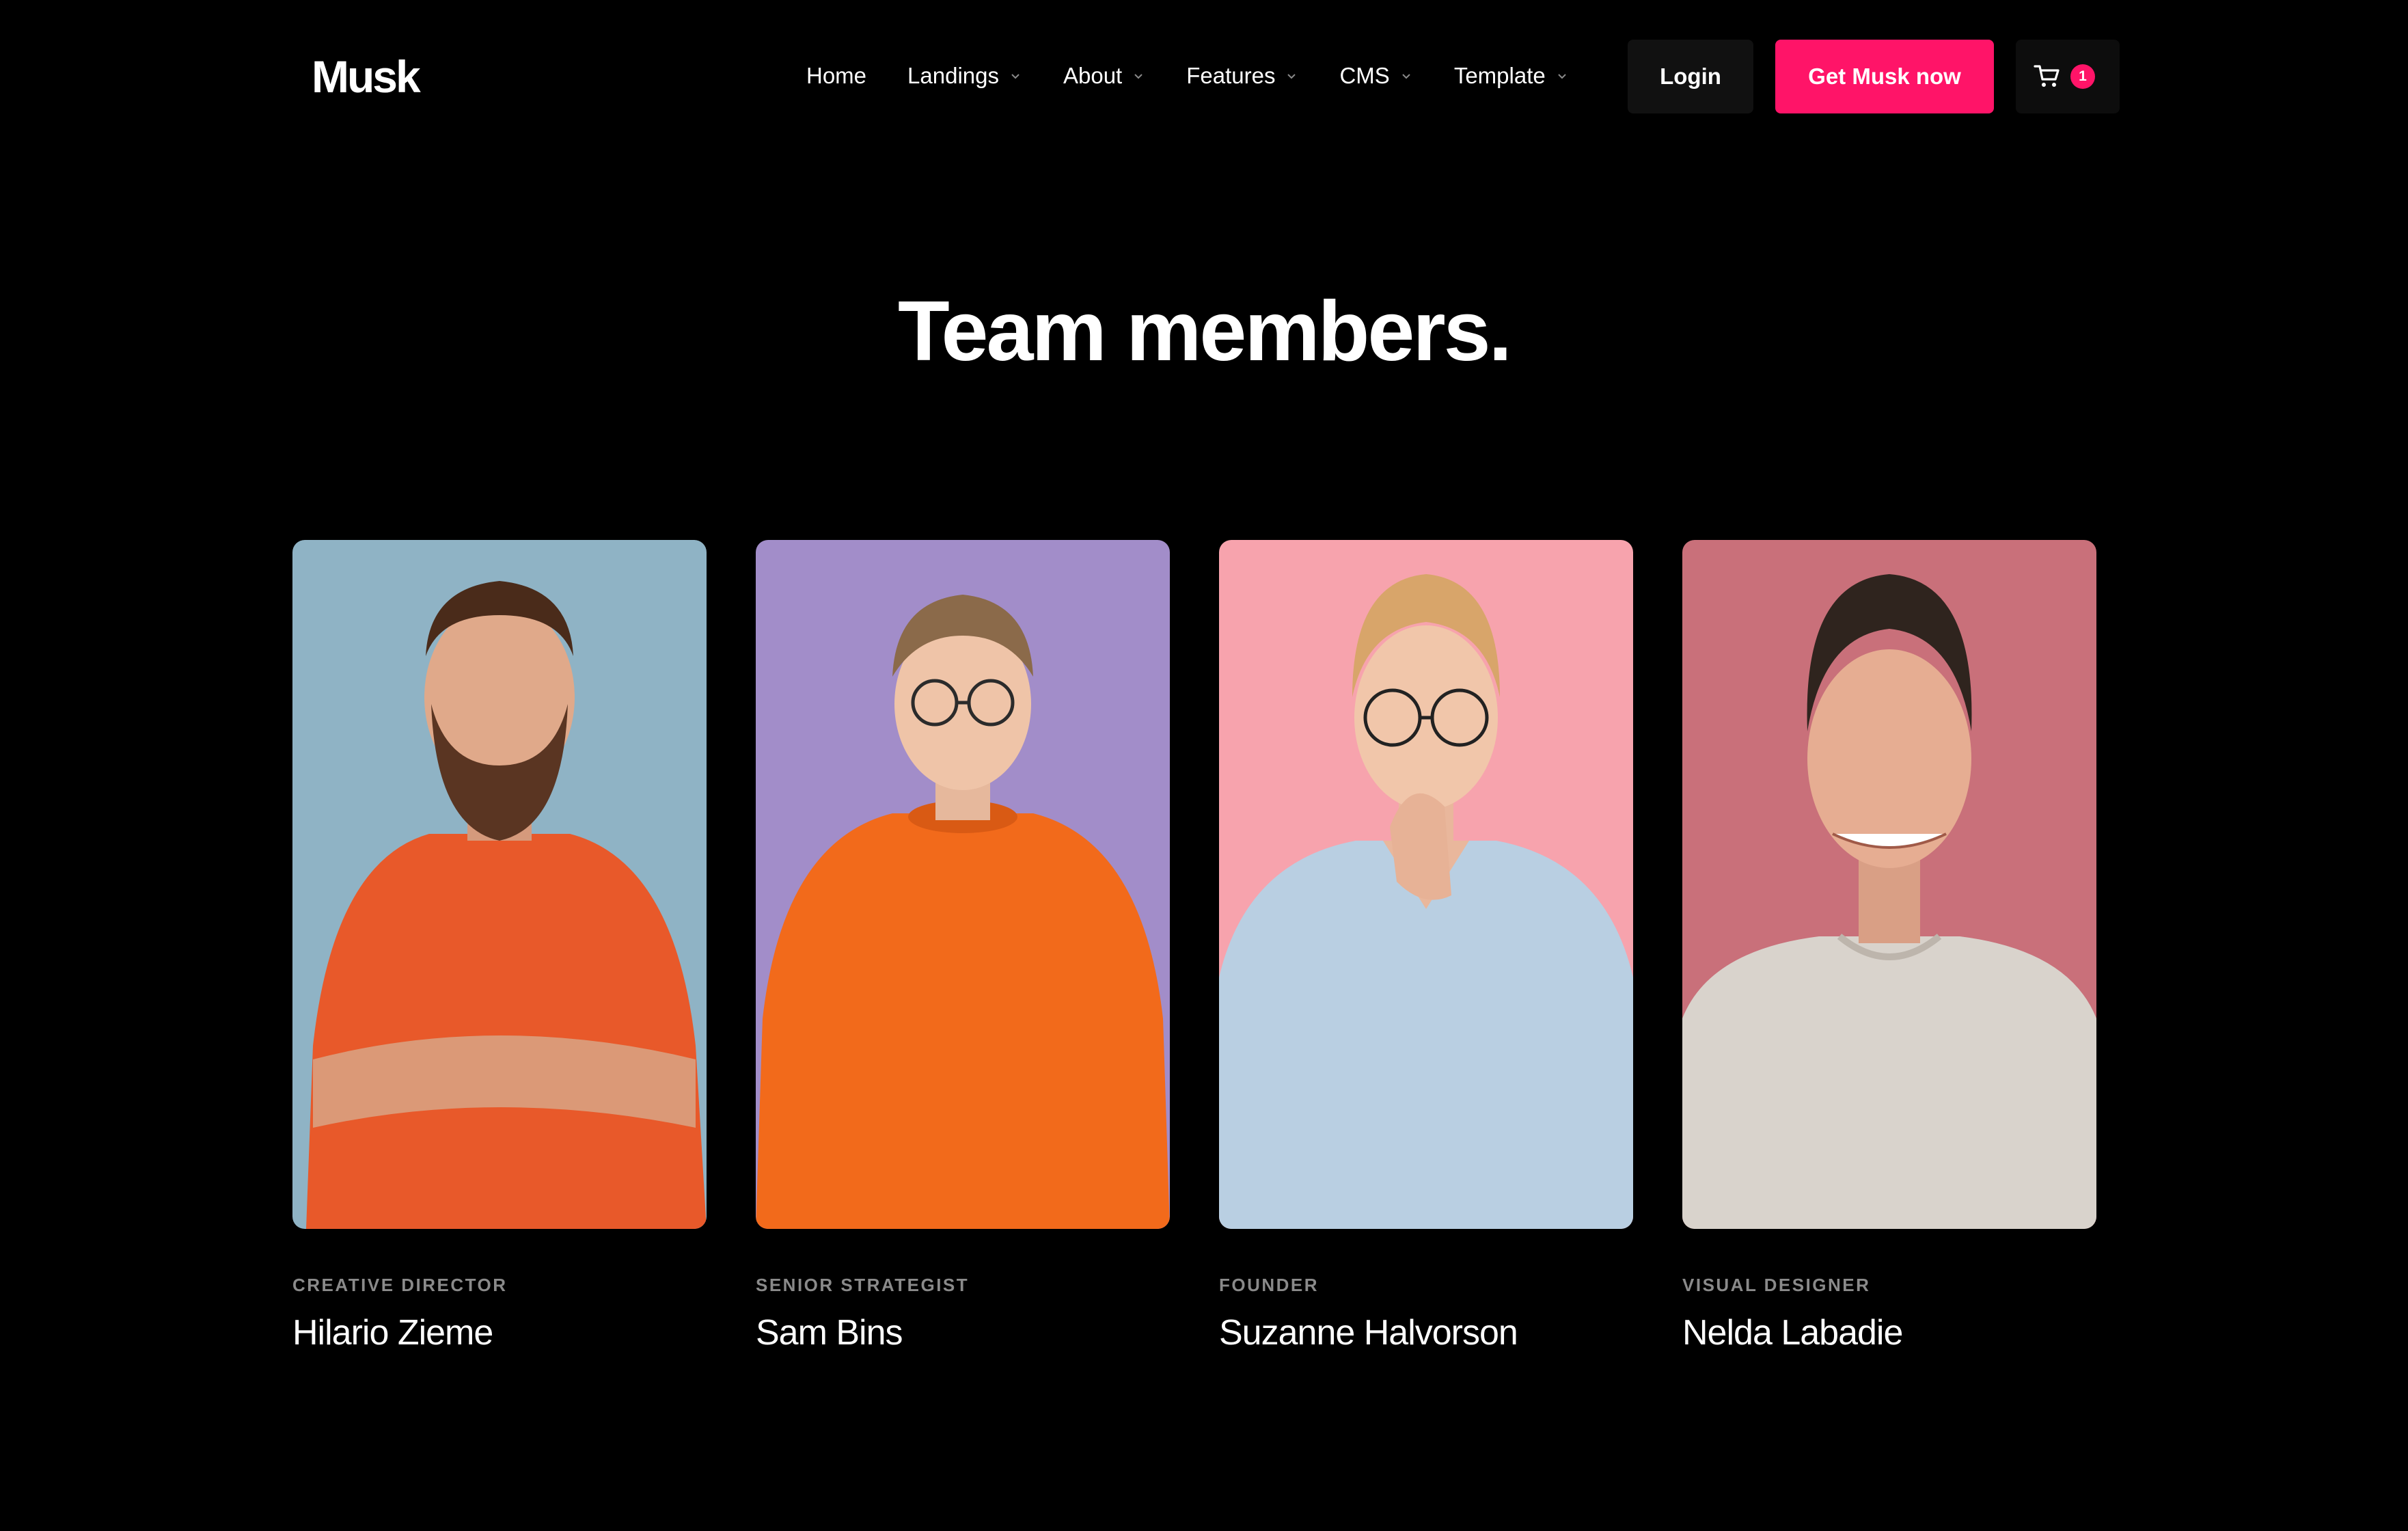 The image size is (2408, 1531). Describe the element at coordinates (1205, 331) in the screenshot. I see `page-title: Team members.` at that location.